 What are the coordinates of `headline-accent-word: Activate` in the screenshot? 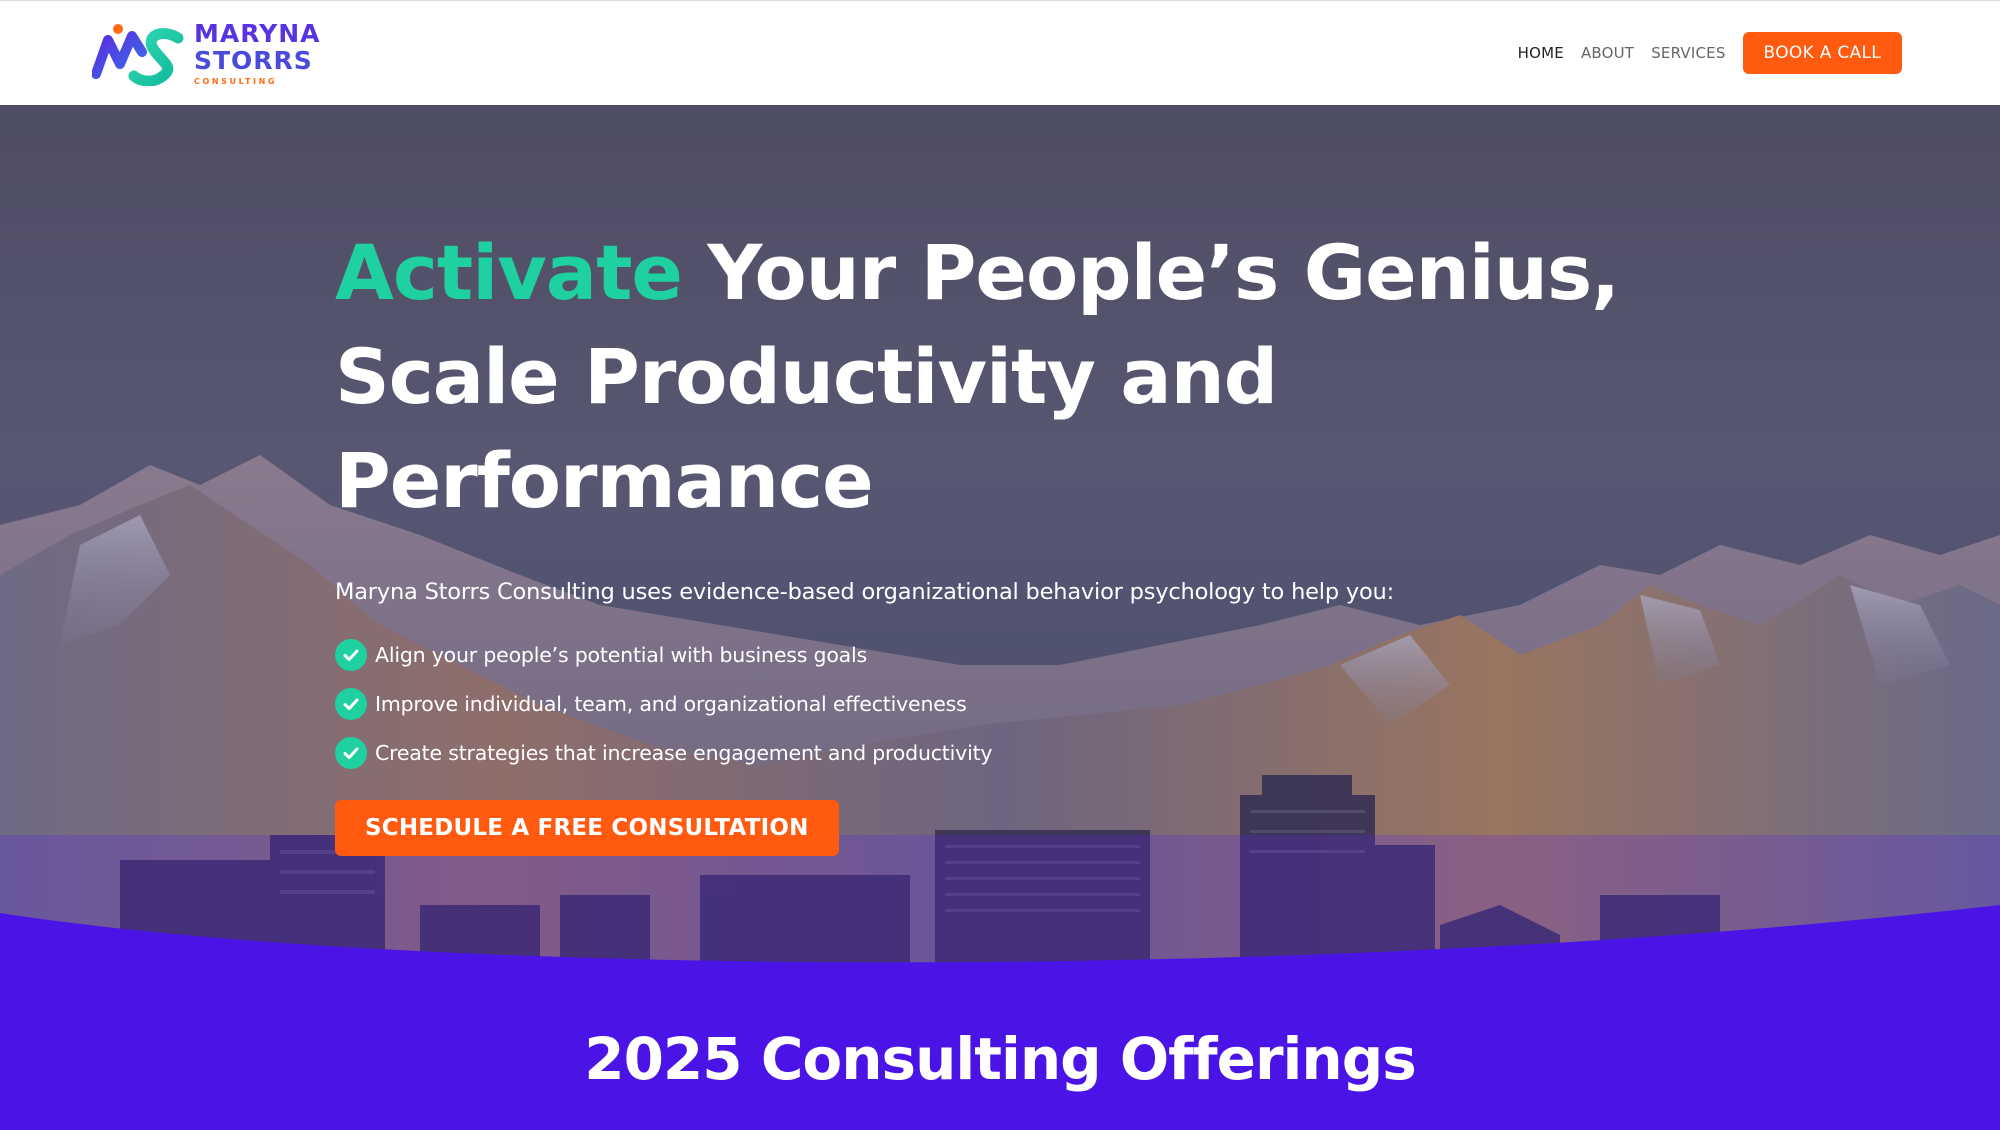 It's located at (509, 272).